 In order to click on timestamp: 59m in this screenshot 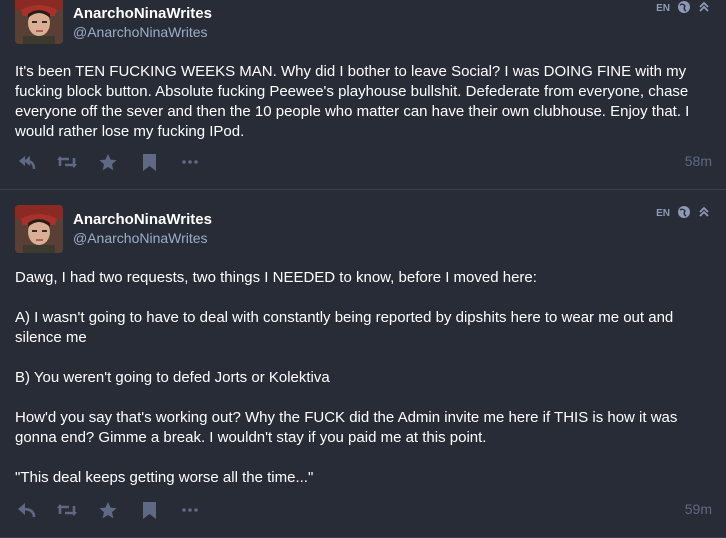, I will do `click(698, 509)`.